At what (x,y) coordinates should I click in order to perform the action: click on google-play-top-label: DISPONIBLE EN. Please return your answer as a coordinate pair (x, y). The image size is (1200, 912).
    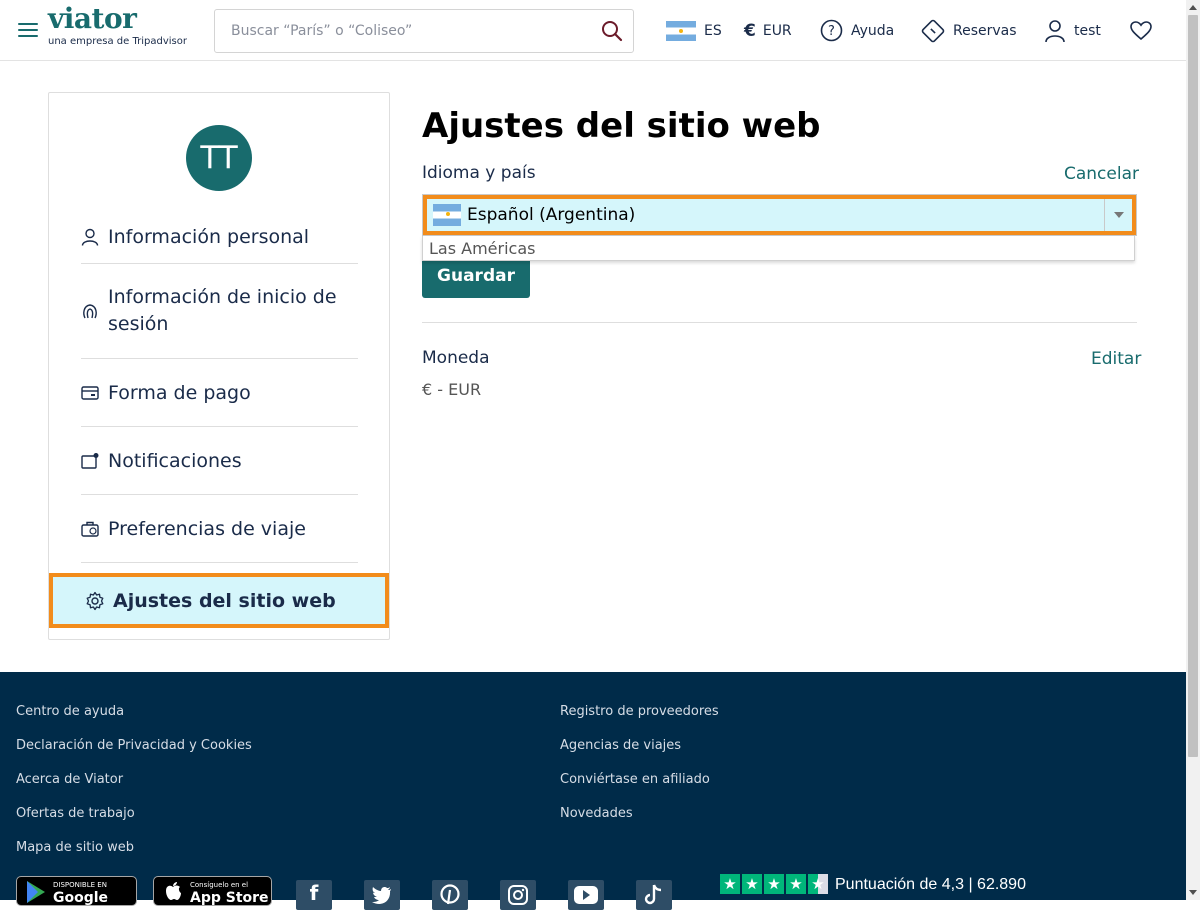
    Looking at the image, I should click on (80, 885).